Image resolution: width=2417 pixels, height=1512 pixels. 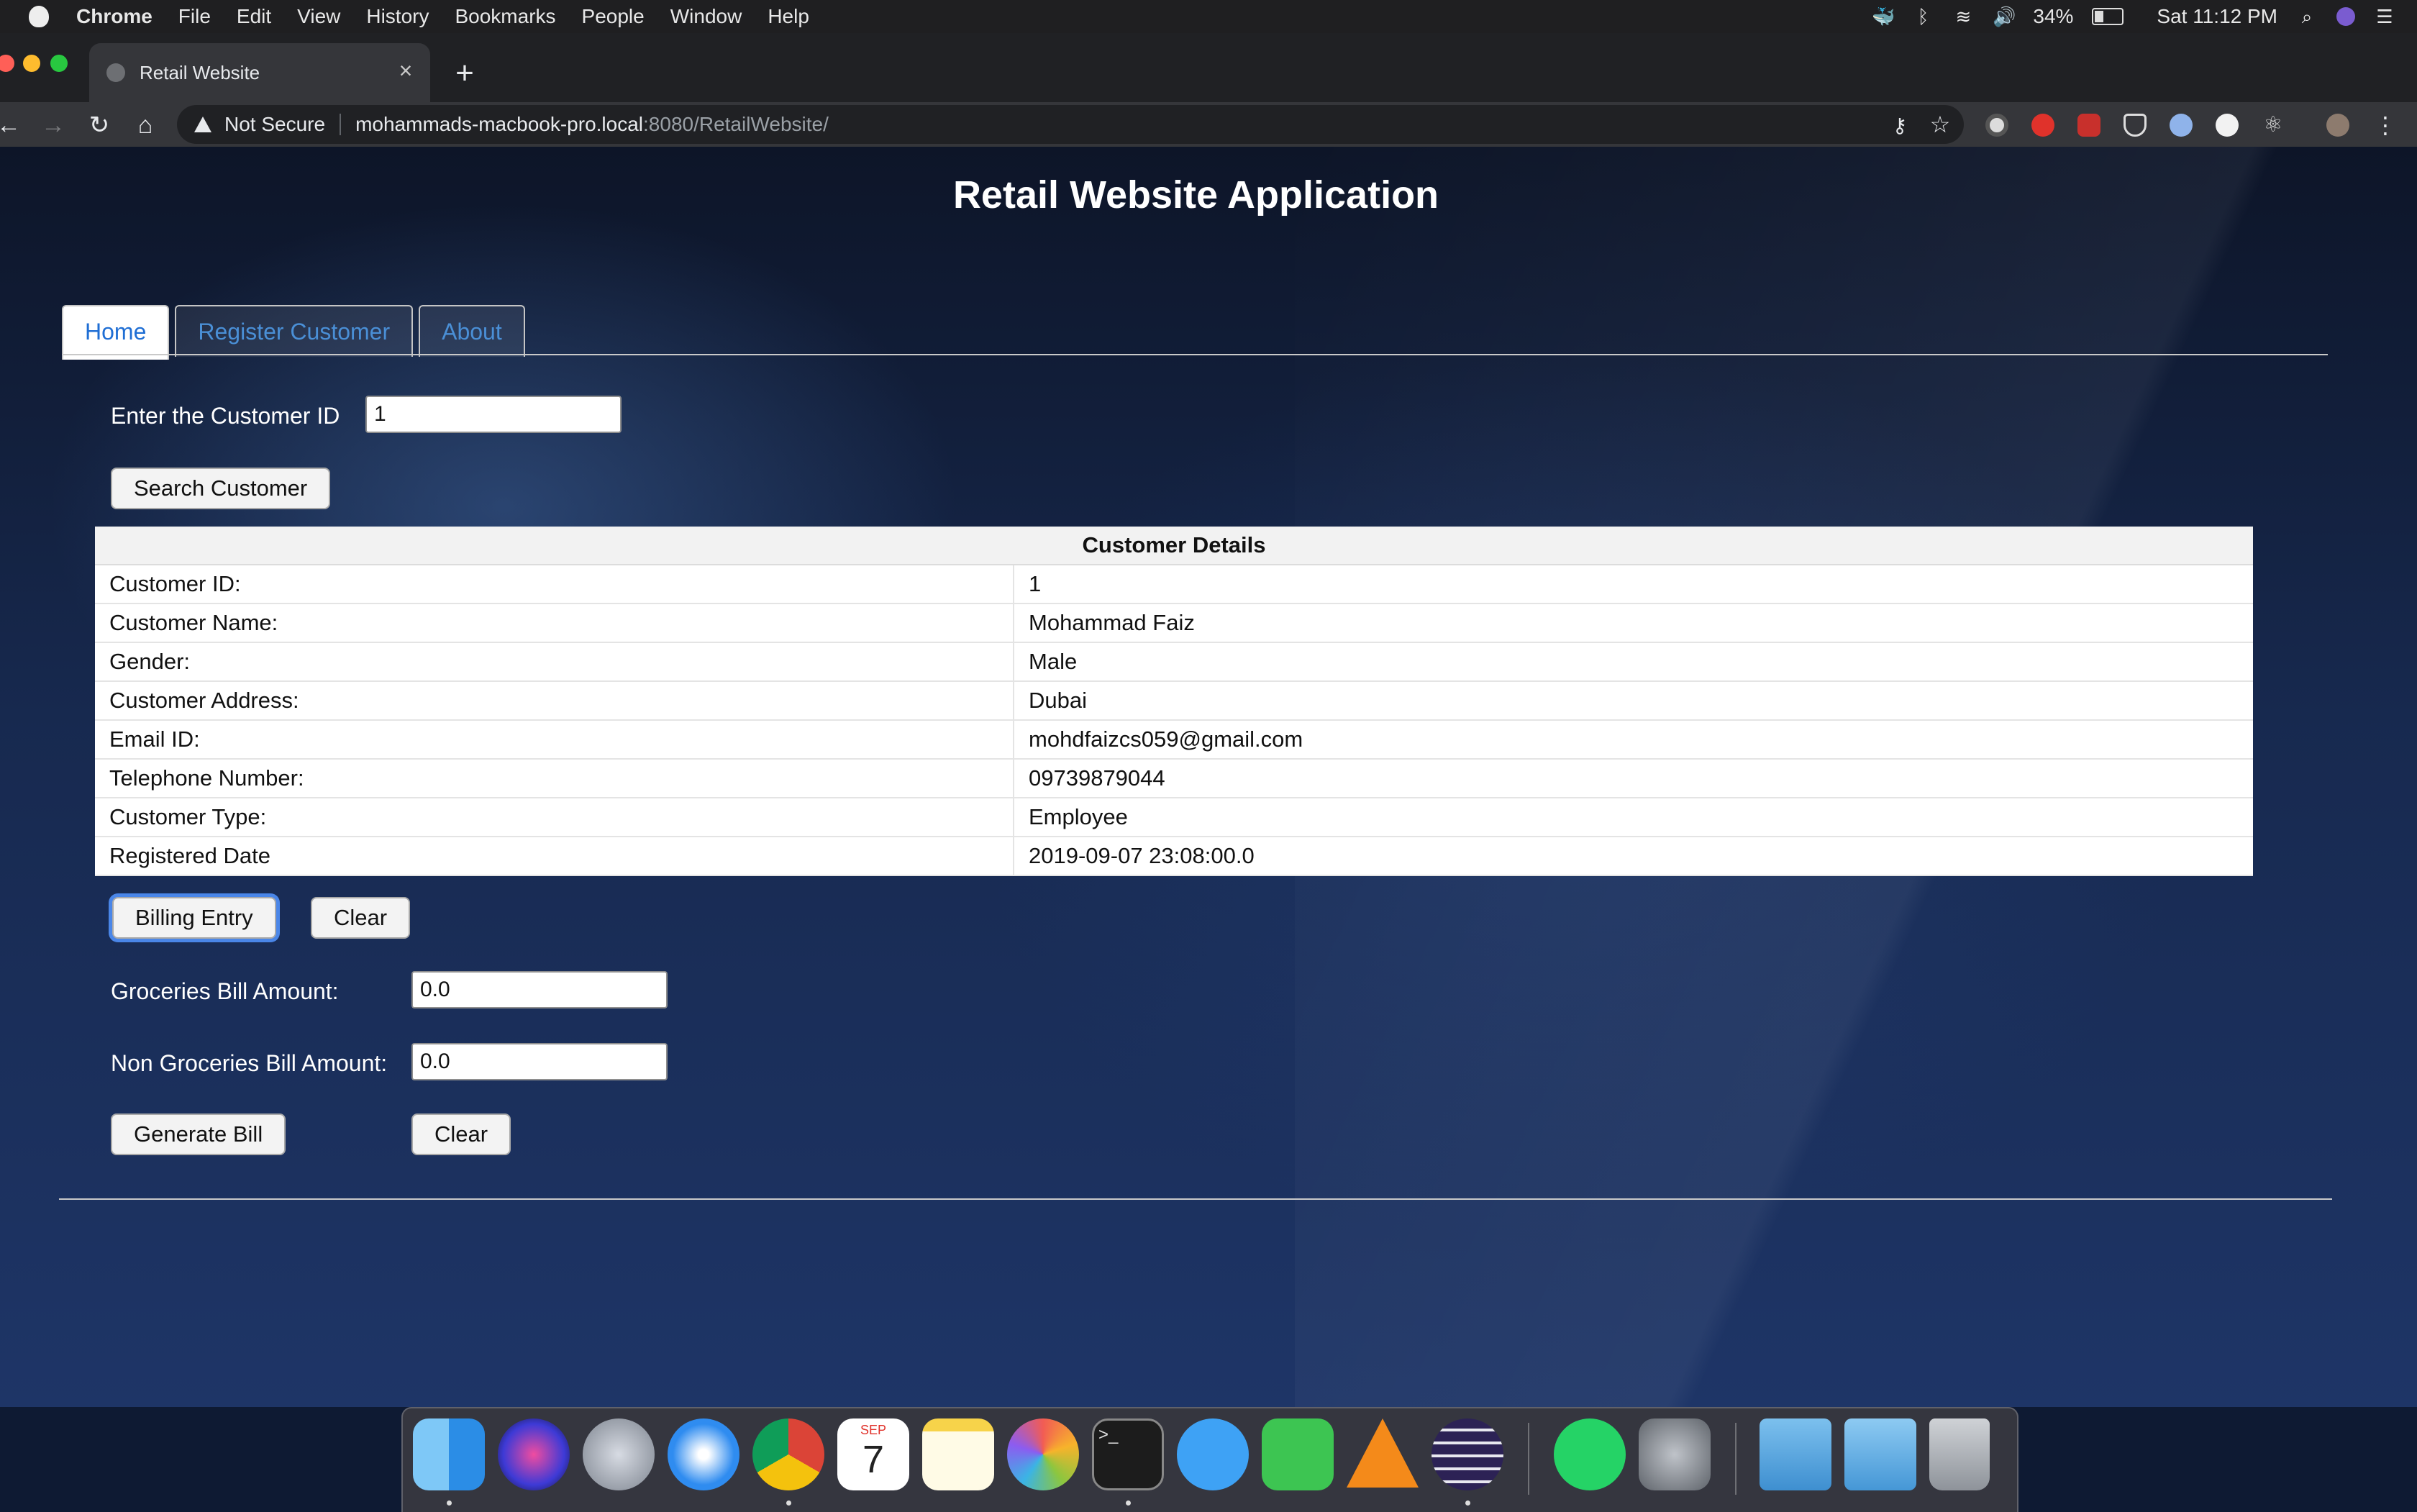 What do you see at coordinates (461, 1134) in the screenshot?
I see `clear-bill-button: Clear` at bounding box center [461, 1134].